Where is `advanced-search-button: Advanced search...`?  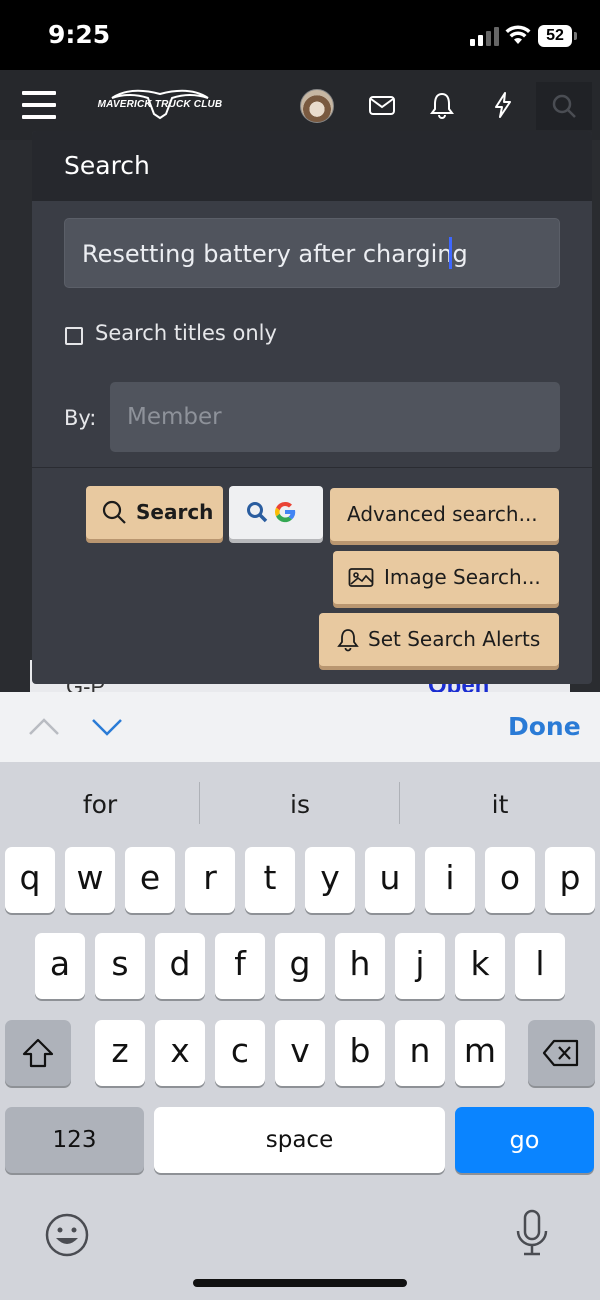 advanced-search-button: Advanced search... is located at coordinates (444, 514).